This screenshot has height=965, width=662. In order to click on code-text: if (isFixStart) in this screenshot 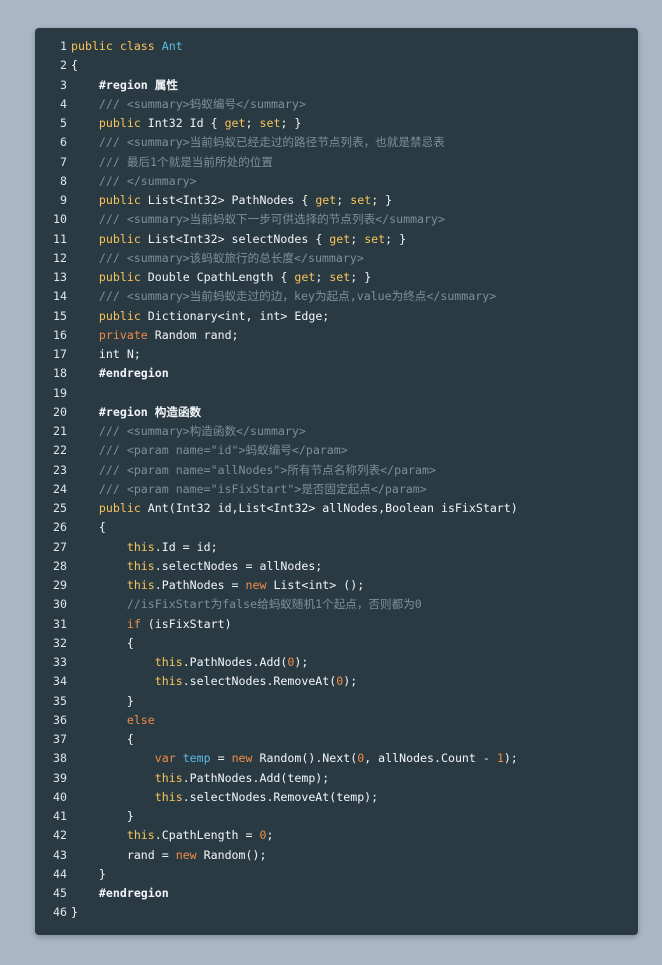, I will do `click(149, 624)`.